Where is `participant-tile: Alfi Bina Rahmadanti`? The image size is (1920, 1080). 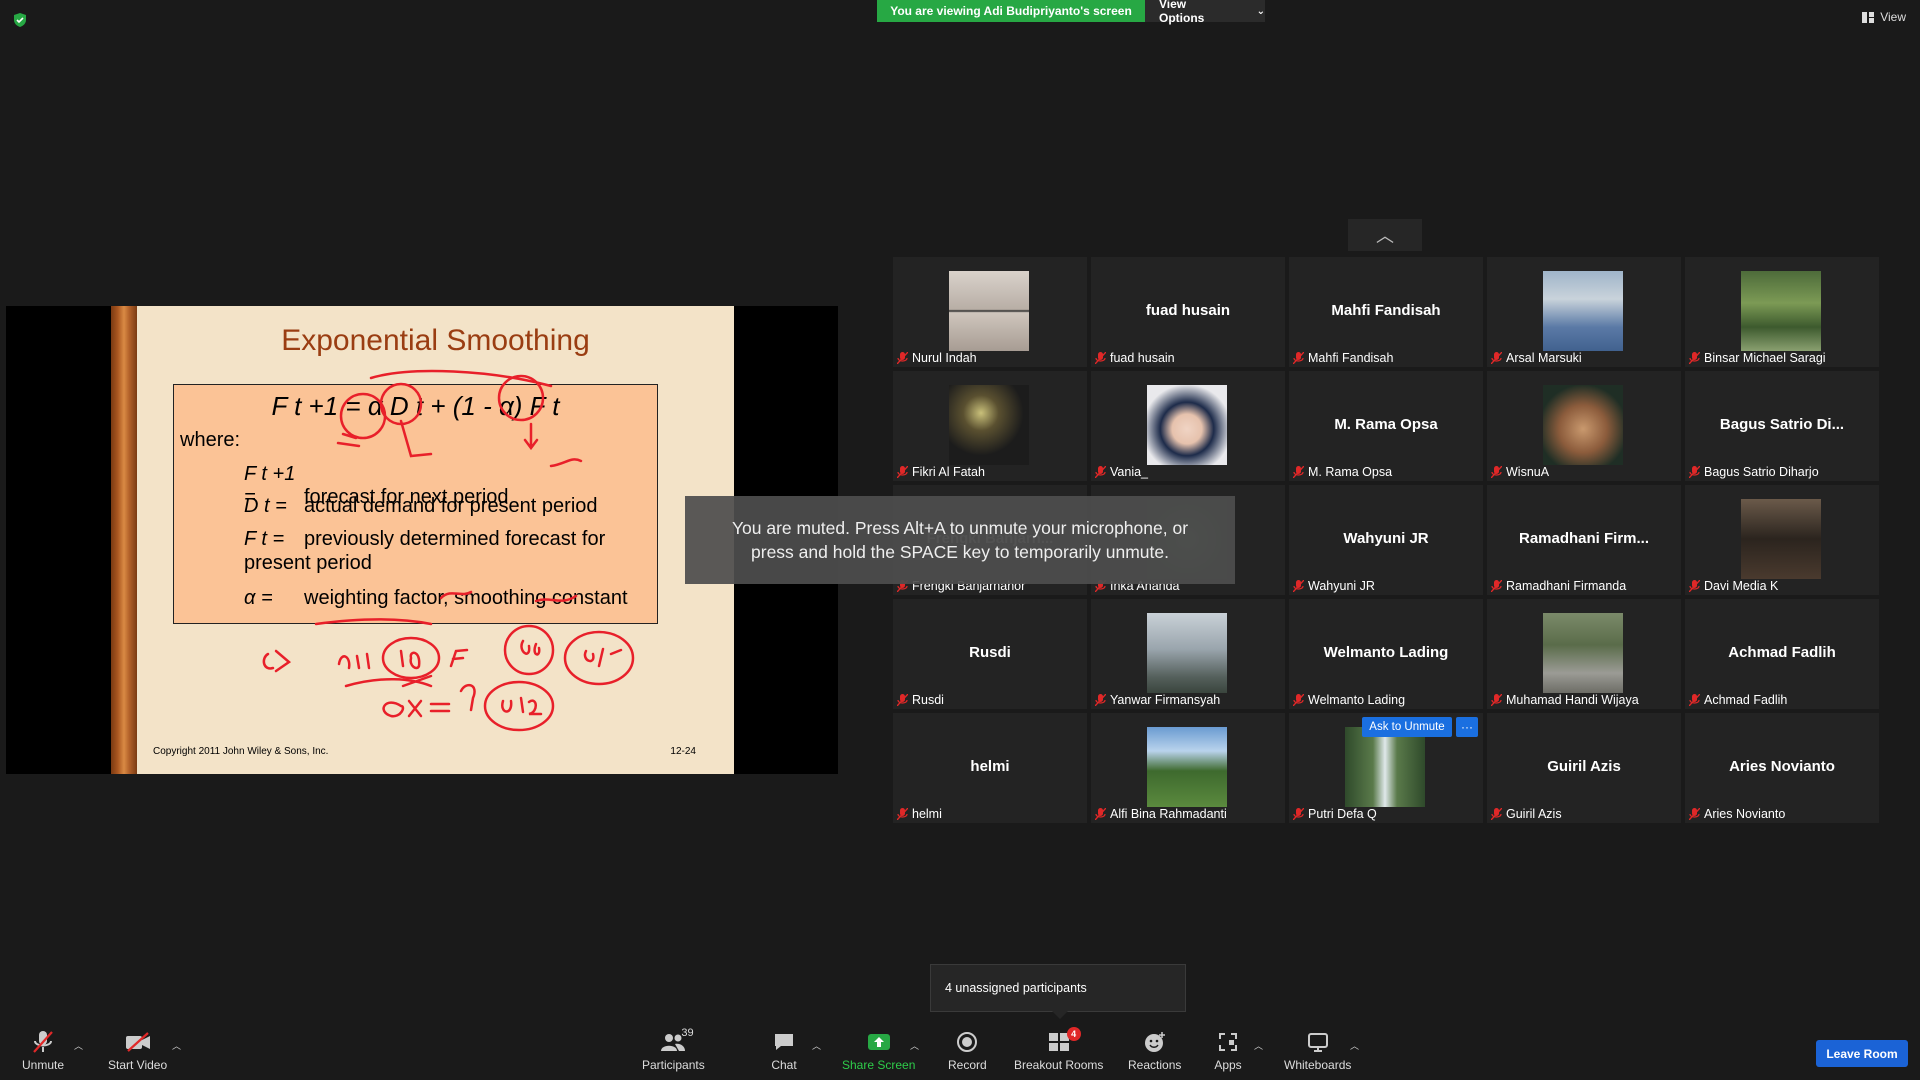 participant-tile: Alfi Bina Rahmadanti is located at coordinates (1188, 768).